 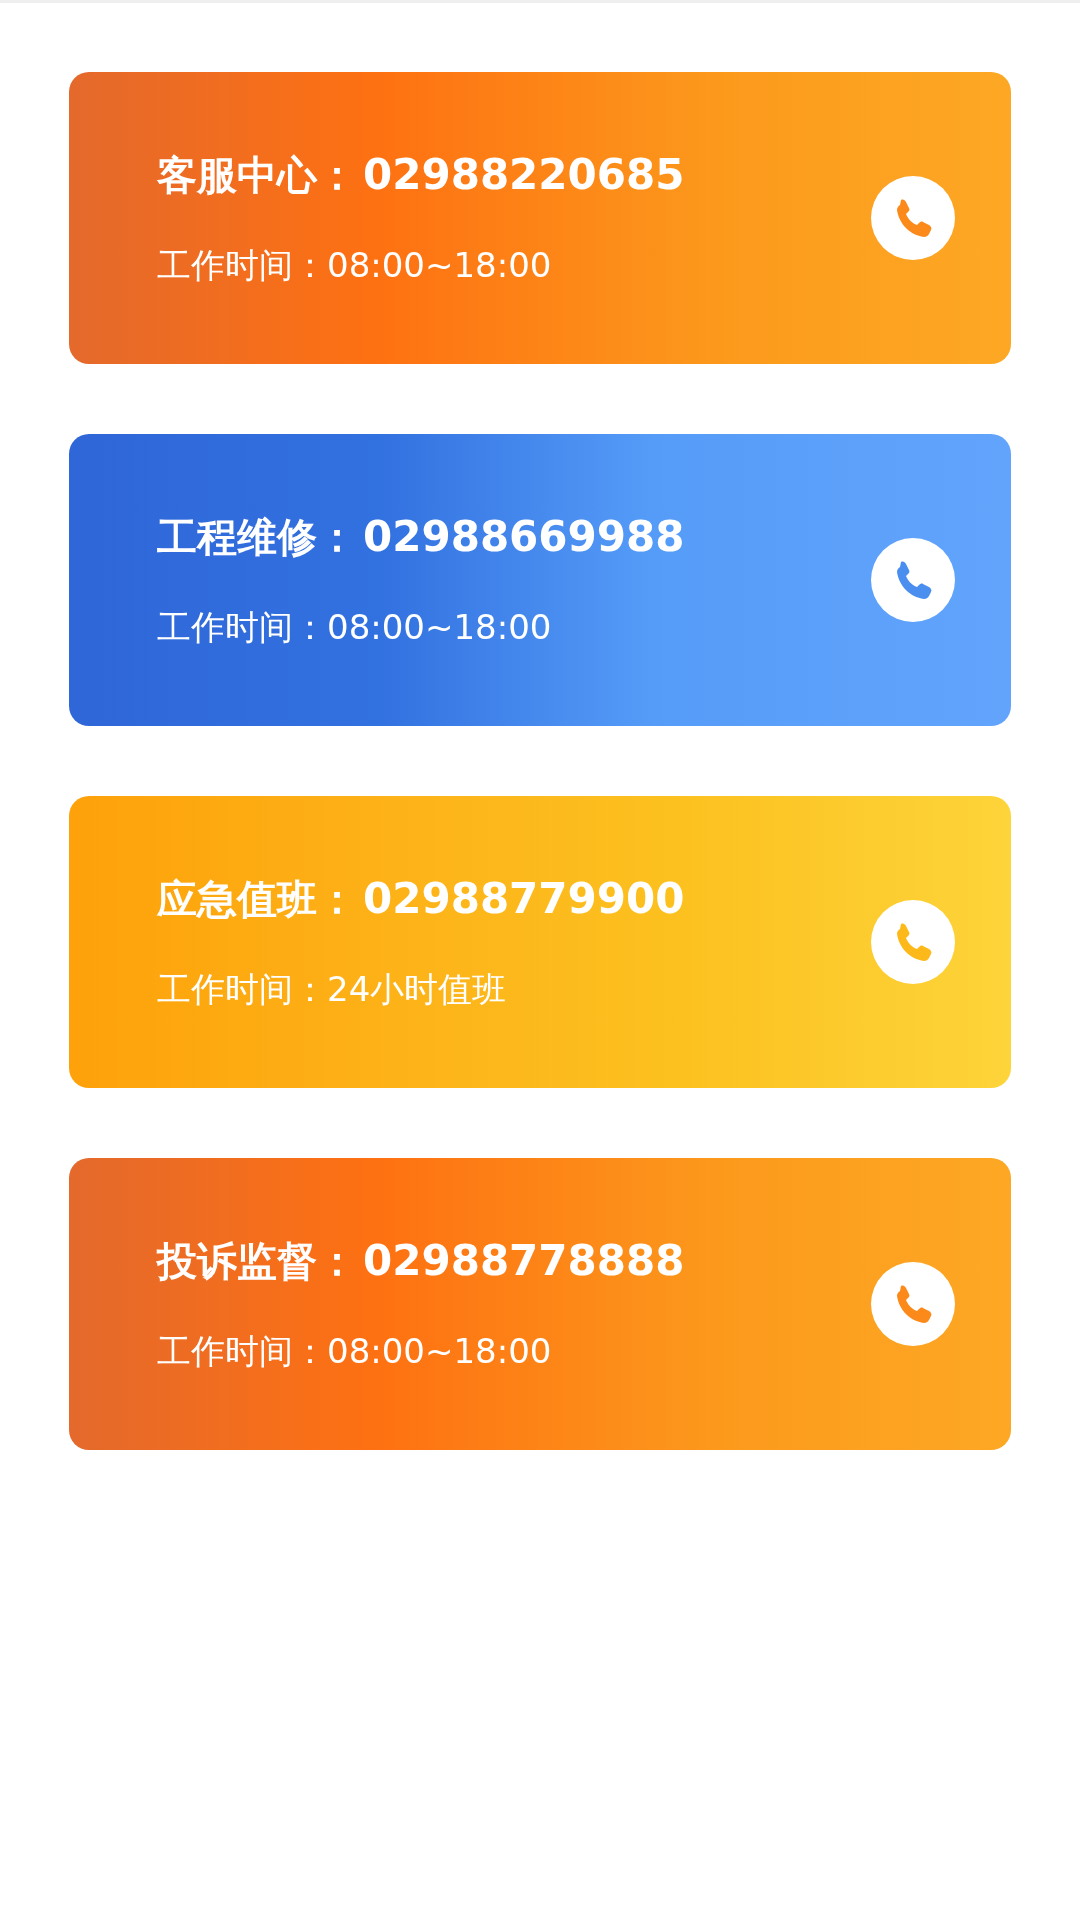 I want to click on working-hours: 24小时值班, so click(x=417, y=989).